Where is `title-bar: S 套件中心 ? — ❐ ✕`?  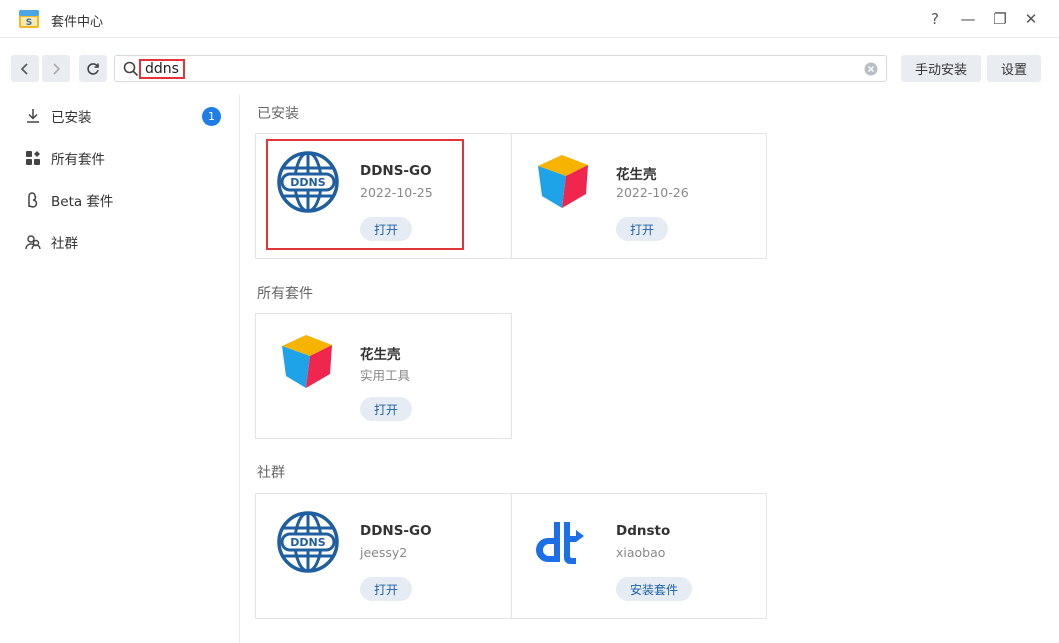 title-bar: S 套件中心 ? — ❐ ✕ is located at coordinates (529, 19).